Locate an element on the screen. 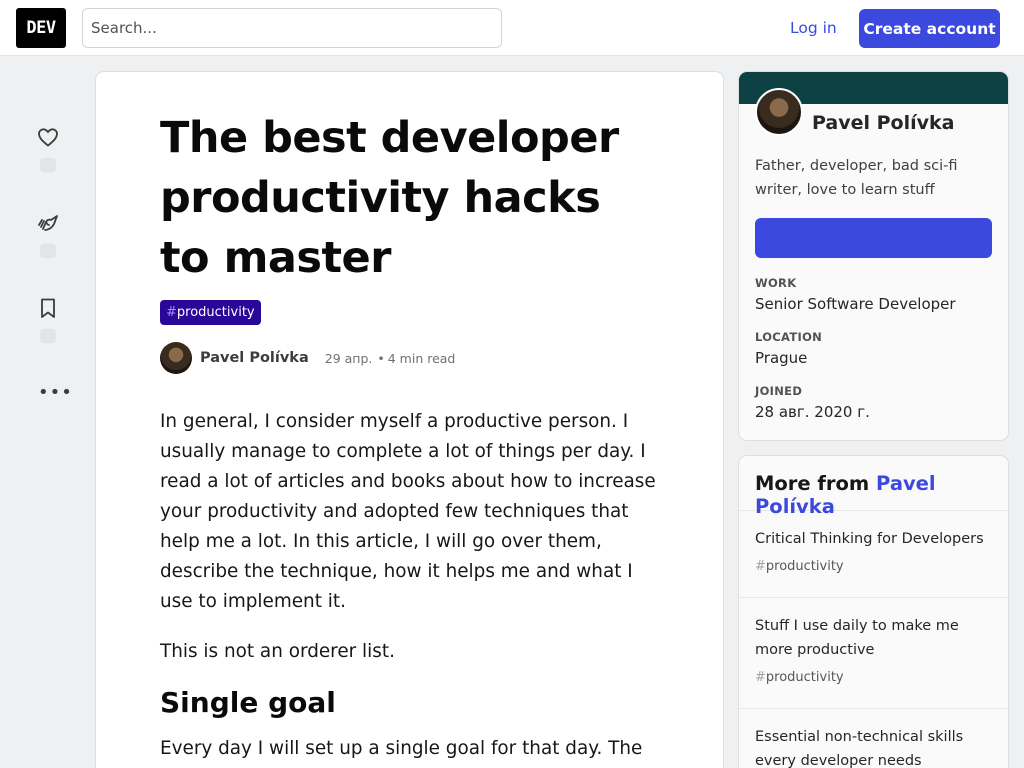 The image size is (1024, 768). article-tag: # productivity is located at coordinates (210, 312).